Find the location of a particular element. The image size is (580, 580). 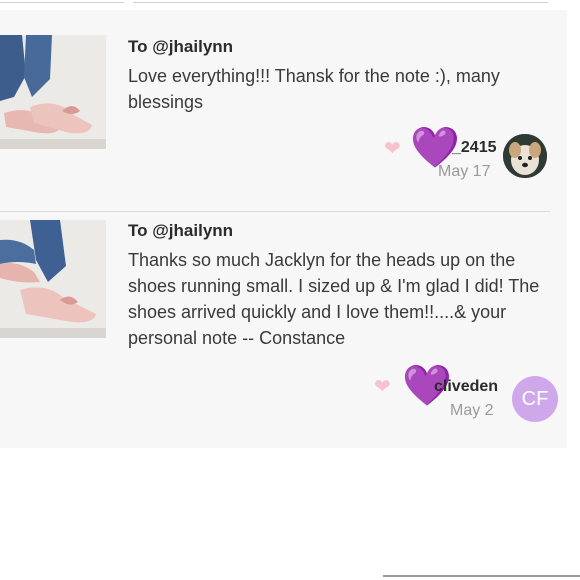

sender-username: _2415 is located at coordinates (474, 148).